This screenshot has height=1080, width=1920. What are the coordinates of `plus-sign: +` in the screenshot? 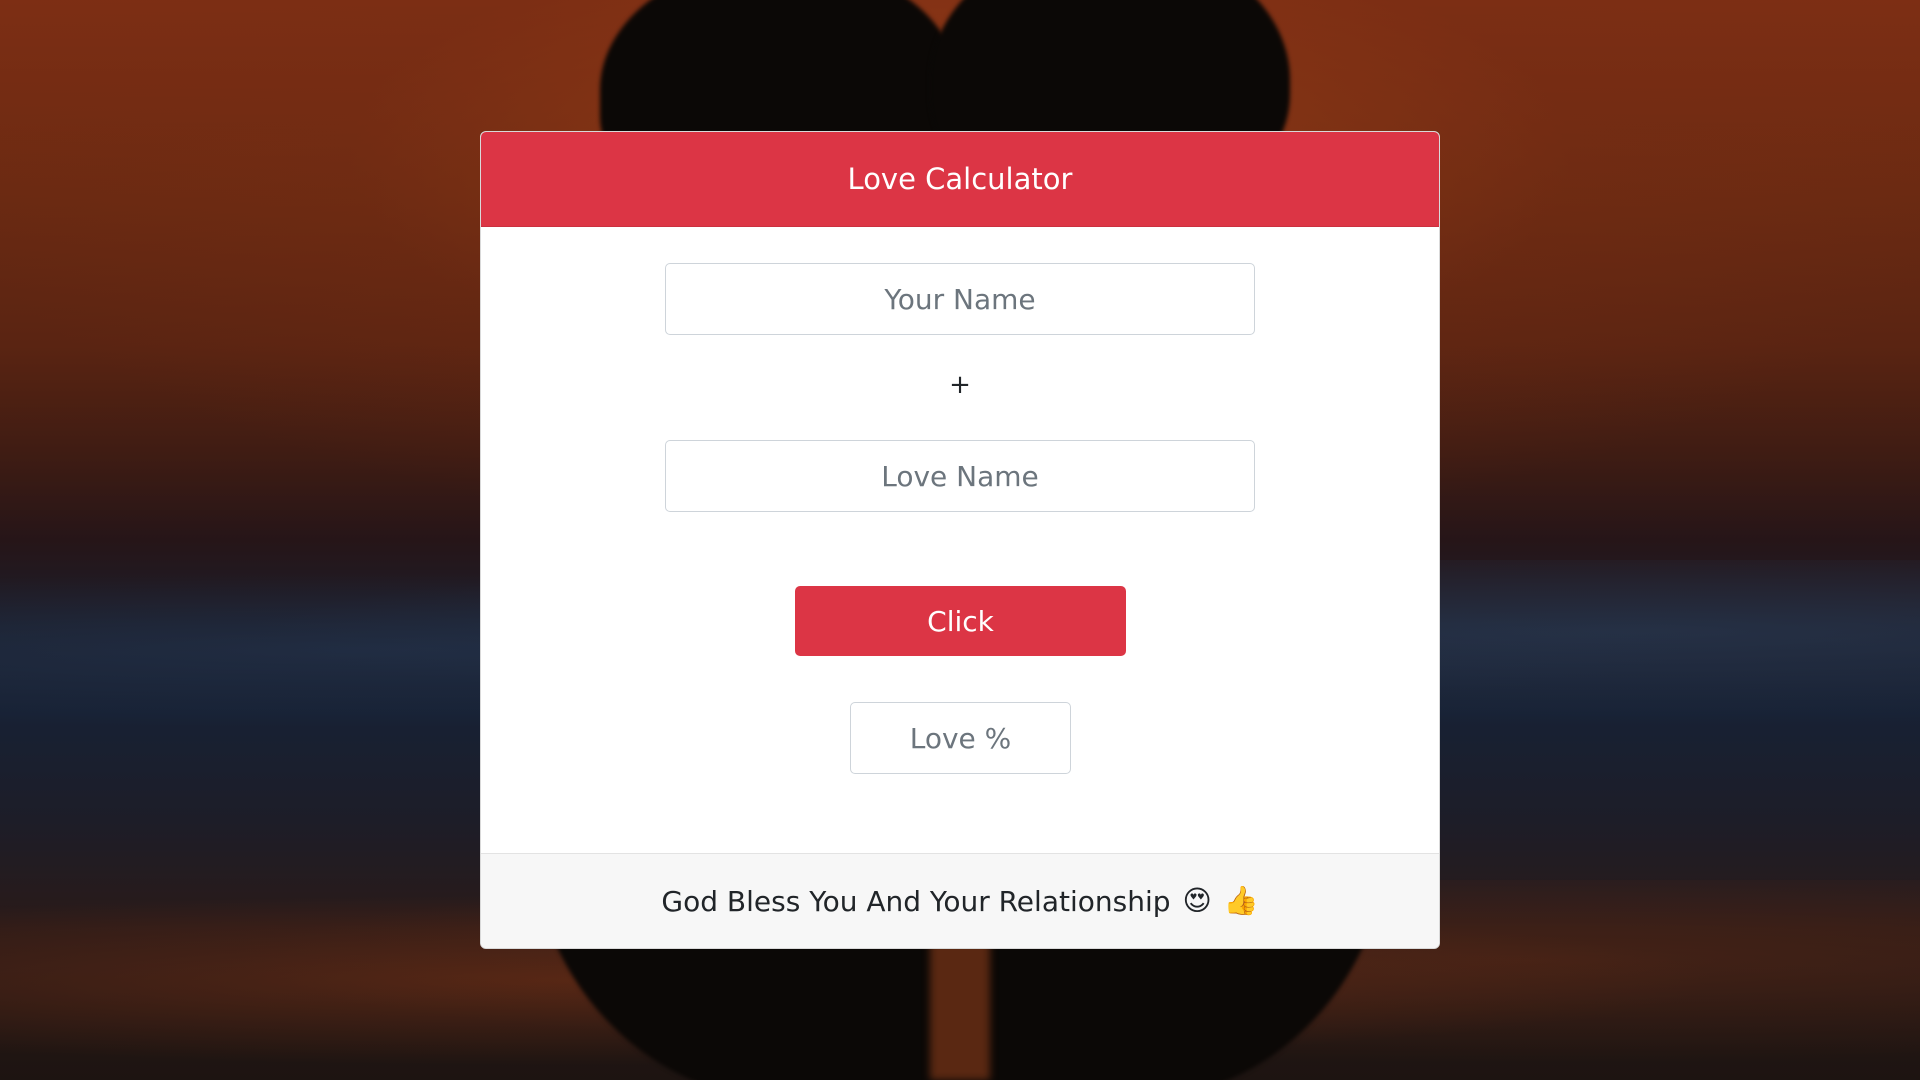 It's located at (960, 385).